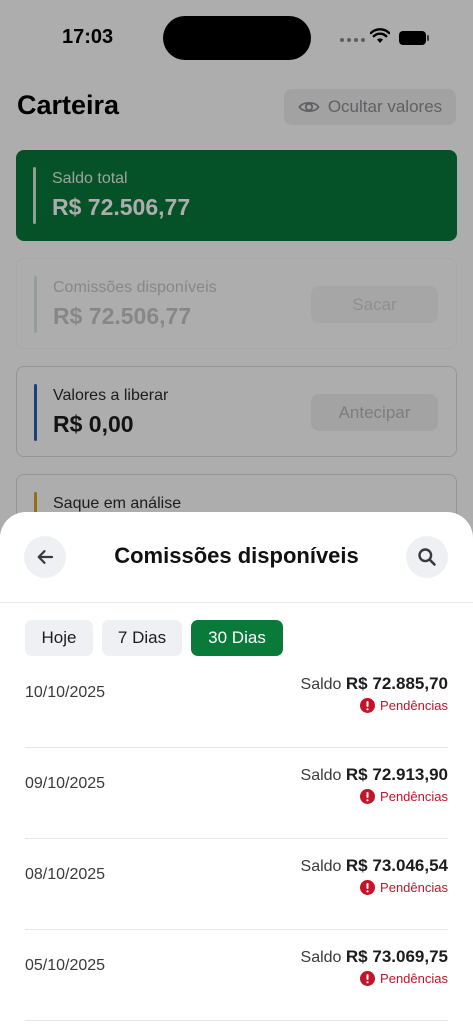 The height and width of the screenshot is (1024, 473). Describe the element at coordinates (236, 702) in the screenshot. I see `list-item: 10/10/2025 Saldo R$ 72.885,70 Pendências` at that location.